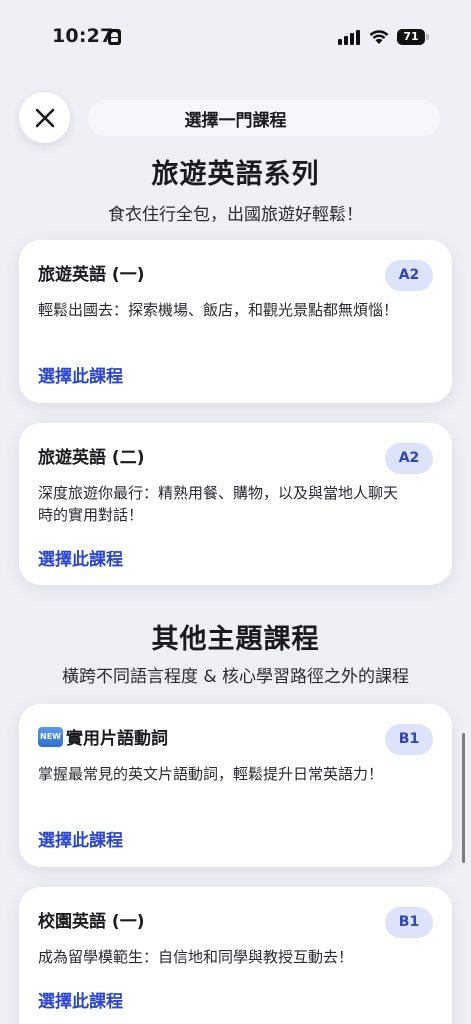 Image resolution: width=471 pixels, height=1024 pixels. I want to click on course-title: 旅遊英語 (二), so click(91, 458).